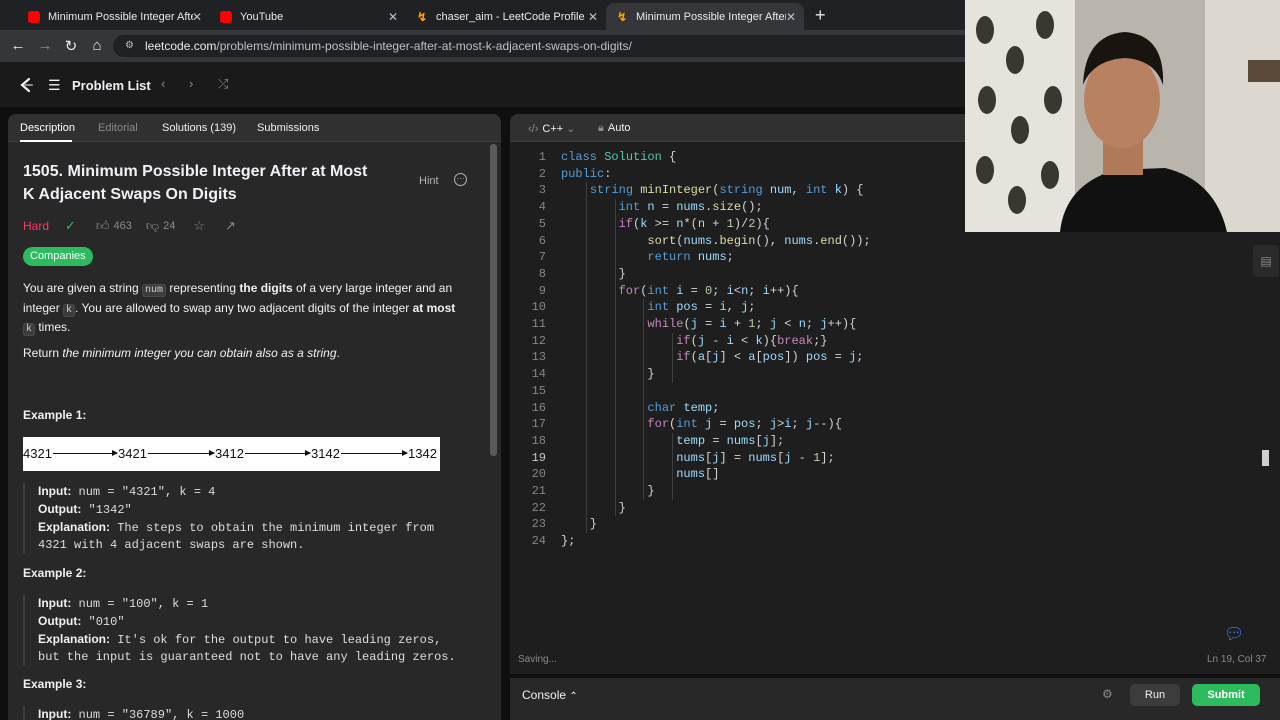 This screenshot has width=1280, height=720. Describe the element at coordinates (715, 241) in the screenshot. I see `code-line: sort(nums.begin(), nums.end());` at that location.